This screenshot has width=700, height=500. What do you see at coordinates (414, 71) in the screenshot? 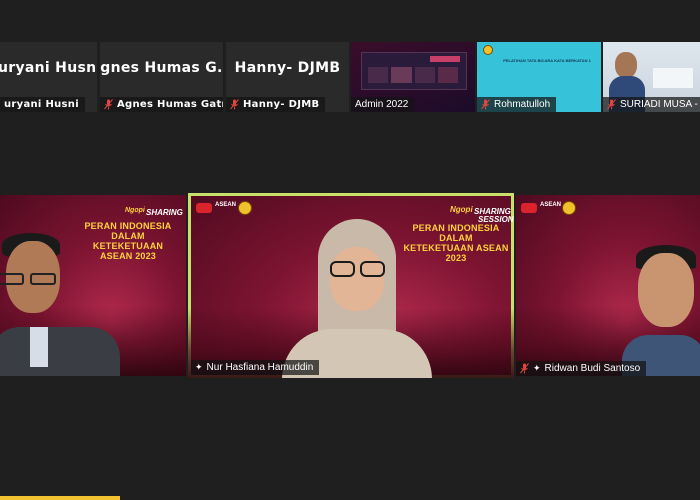
I see `shared-screen-thumbnail` at bounding box center [414, 71].